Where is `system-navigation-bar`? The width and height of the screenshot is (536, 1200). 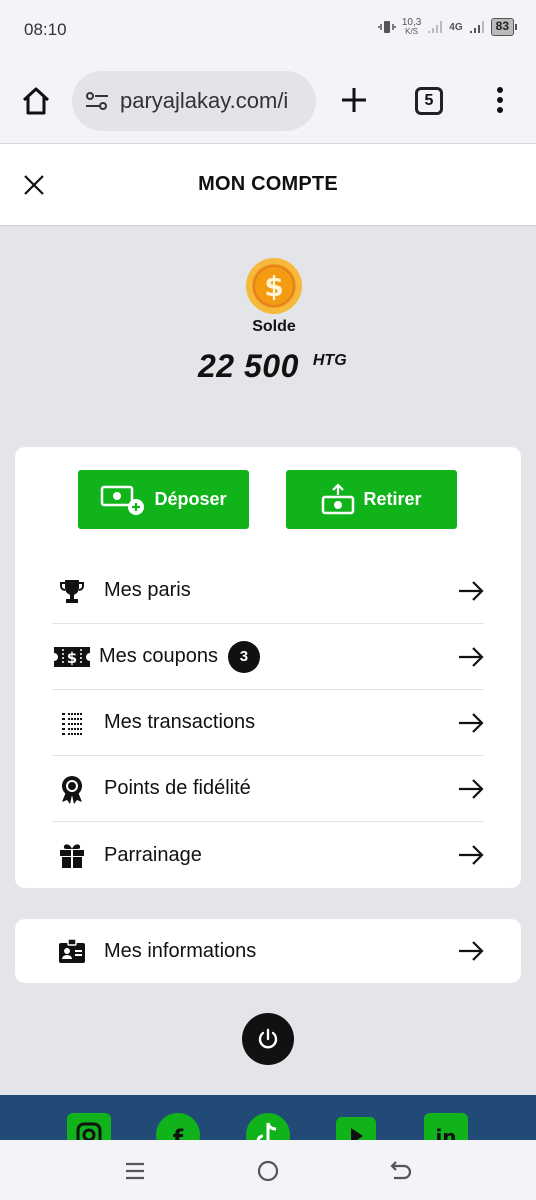 system-navigation-bar is located at coordinates (268, 1170).